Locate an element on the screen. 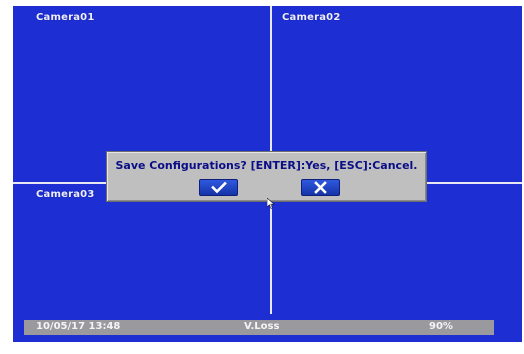 Image resolution: width=524 pixels, height=354 pixels. camera-label-1: Camera01 is located at coordinates (65, 17).